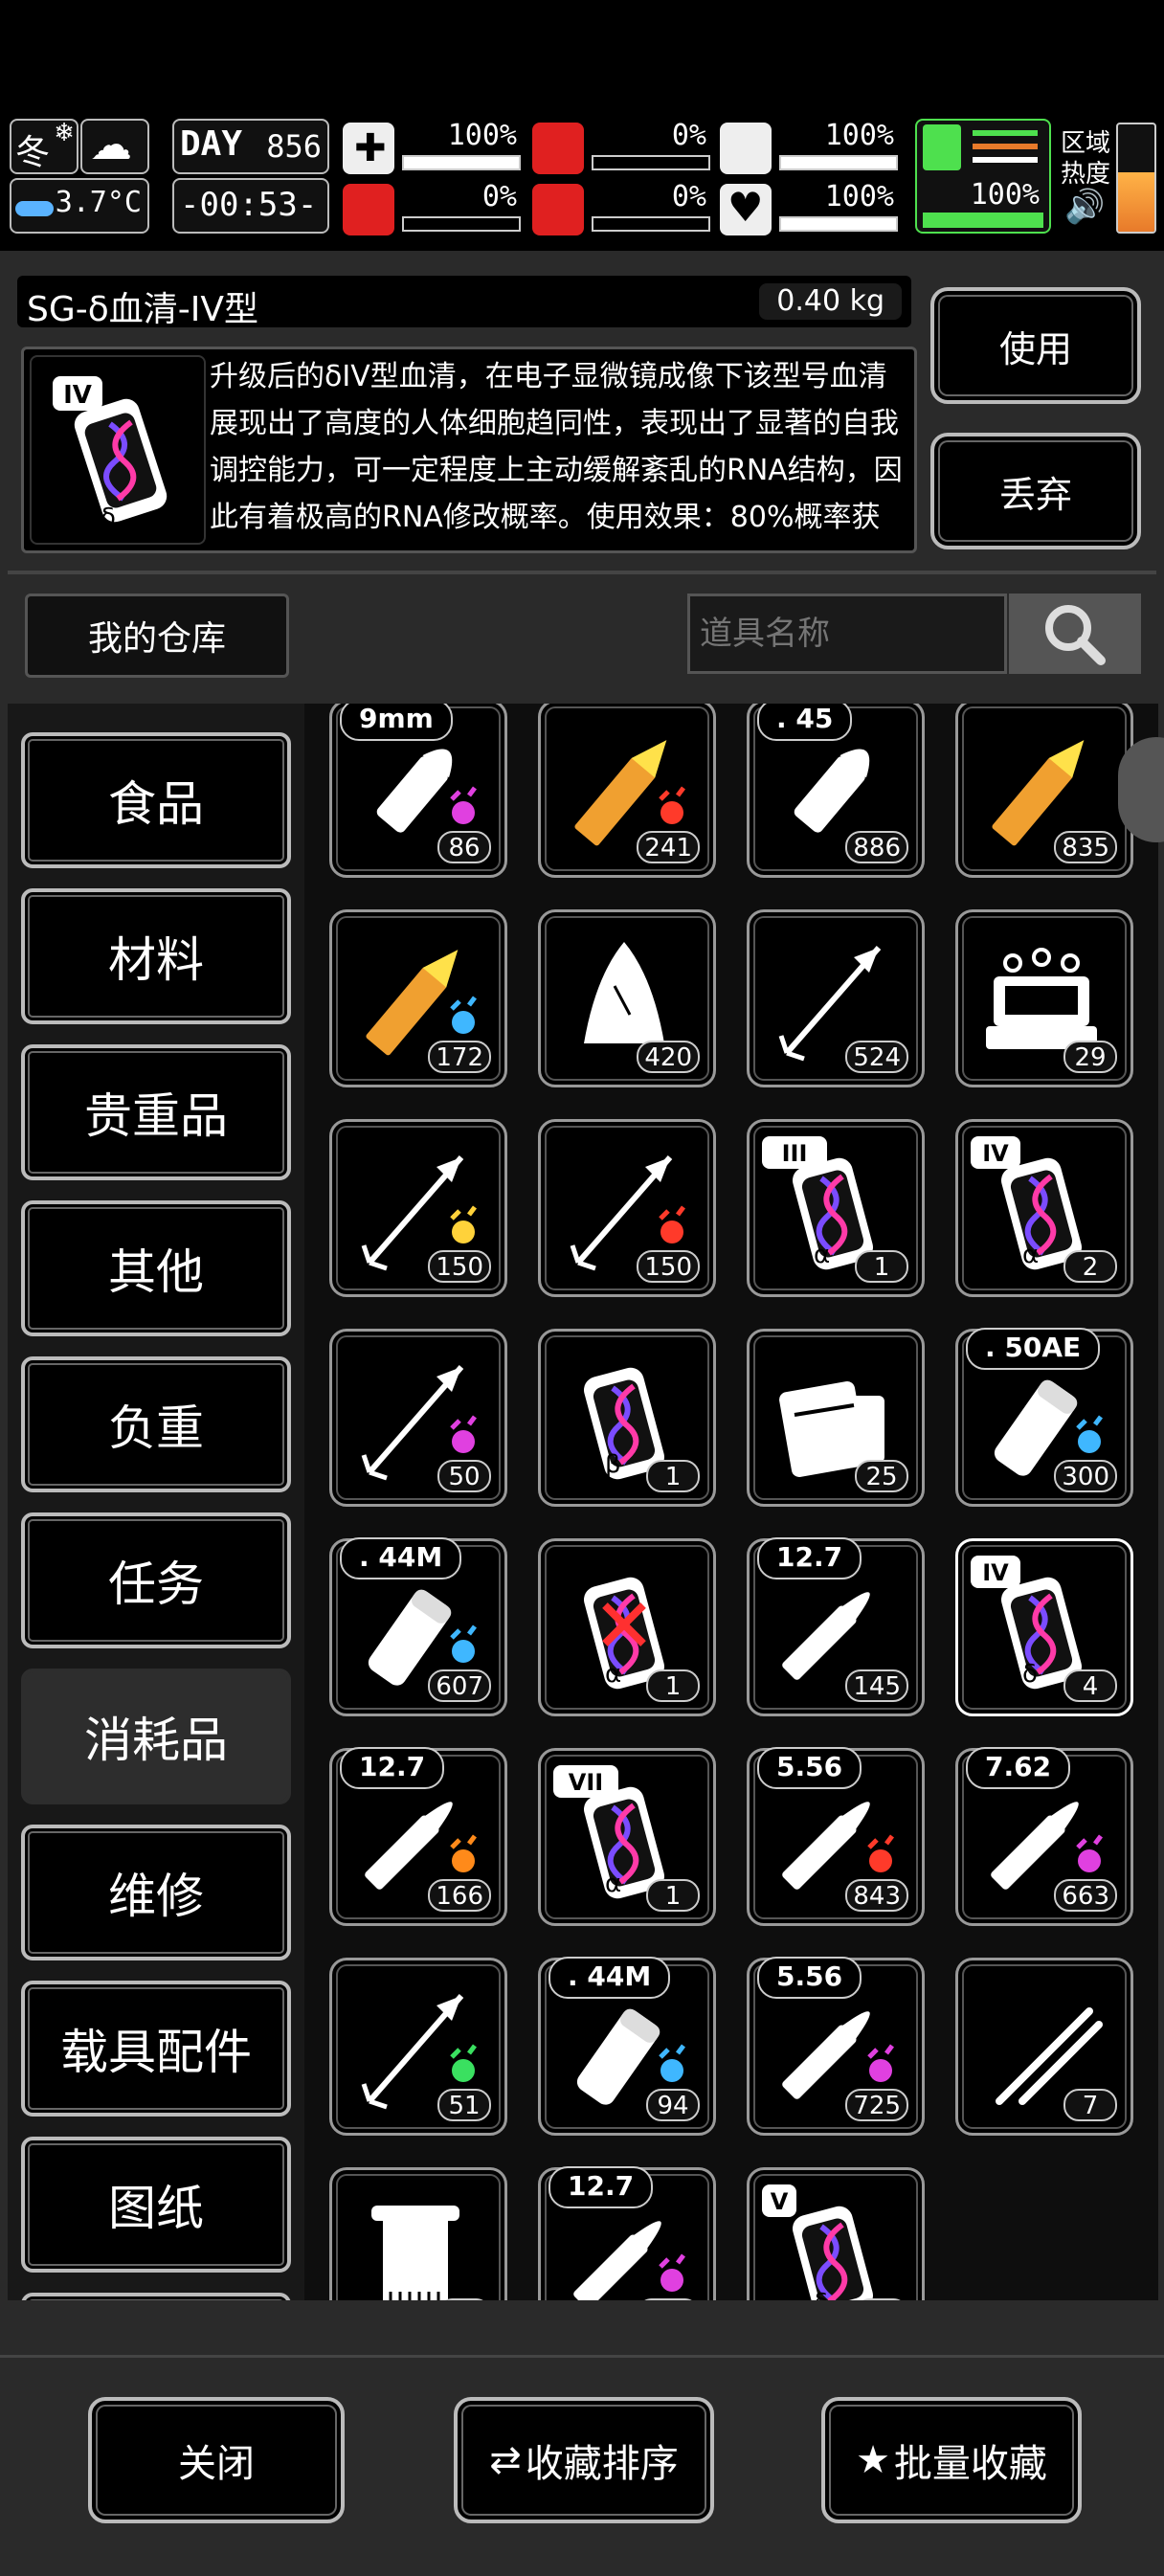  What do you see at coordinates (839, 224) in the screenshot?
I see `mood-bar` at bounding box center [839, 224].